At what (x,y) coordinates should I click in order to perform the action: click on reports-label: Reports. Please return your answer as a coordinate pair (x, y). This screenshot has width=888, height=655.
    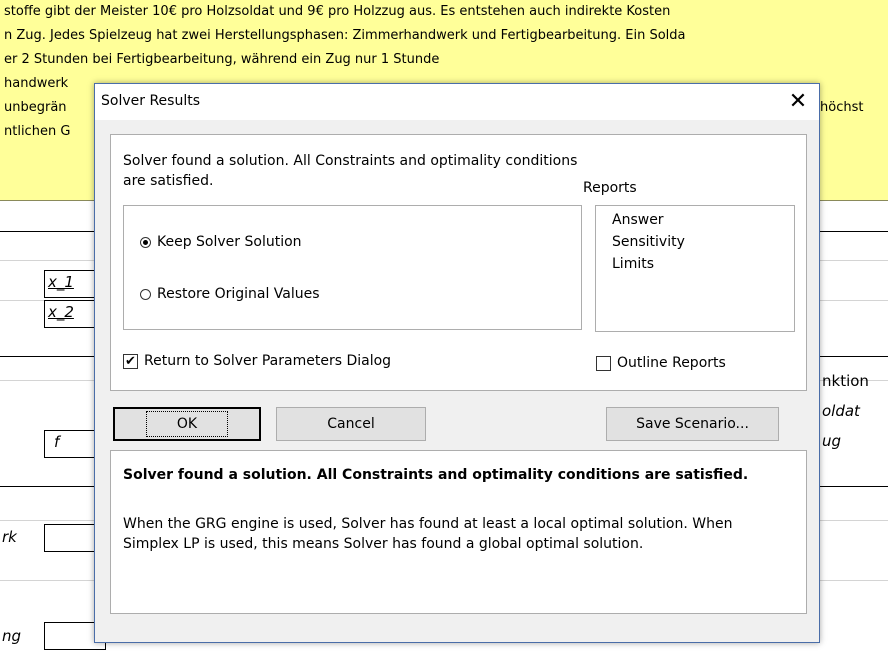
    Looking at the image, I should click on (610, 188).